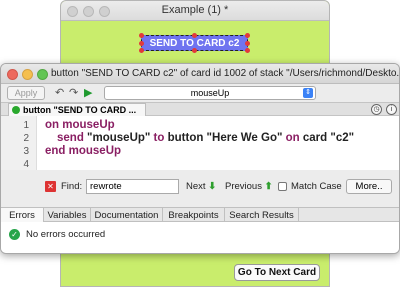  What do you see at coordinates (50, 186) in the screenshot?
I see `close-find-icon: ✕` at bounding box center [50, 186].